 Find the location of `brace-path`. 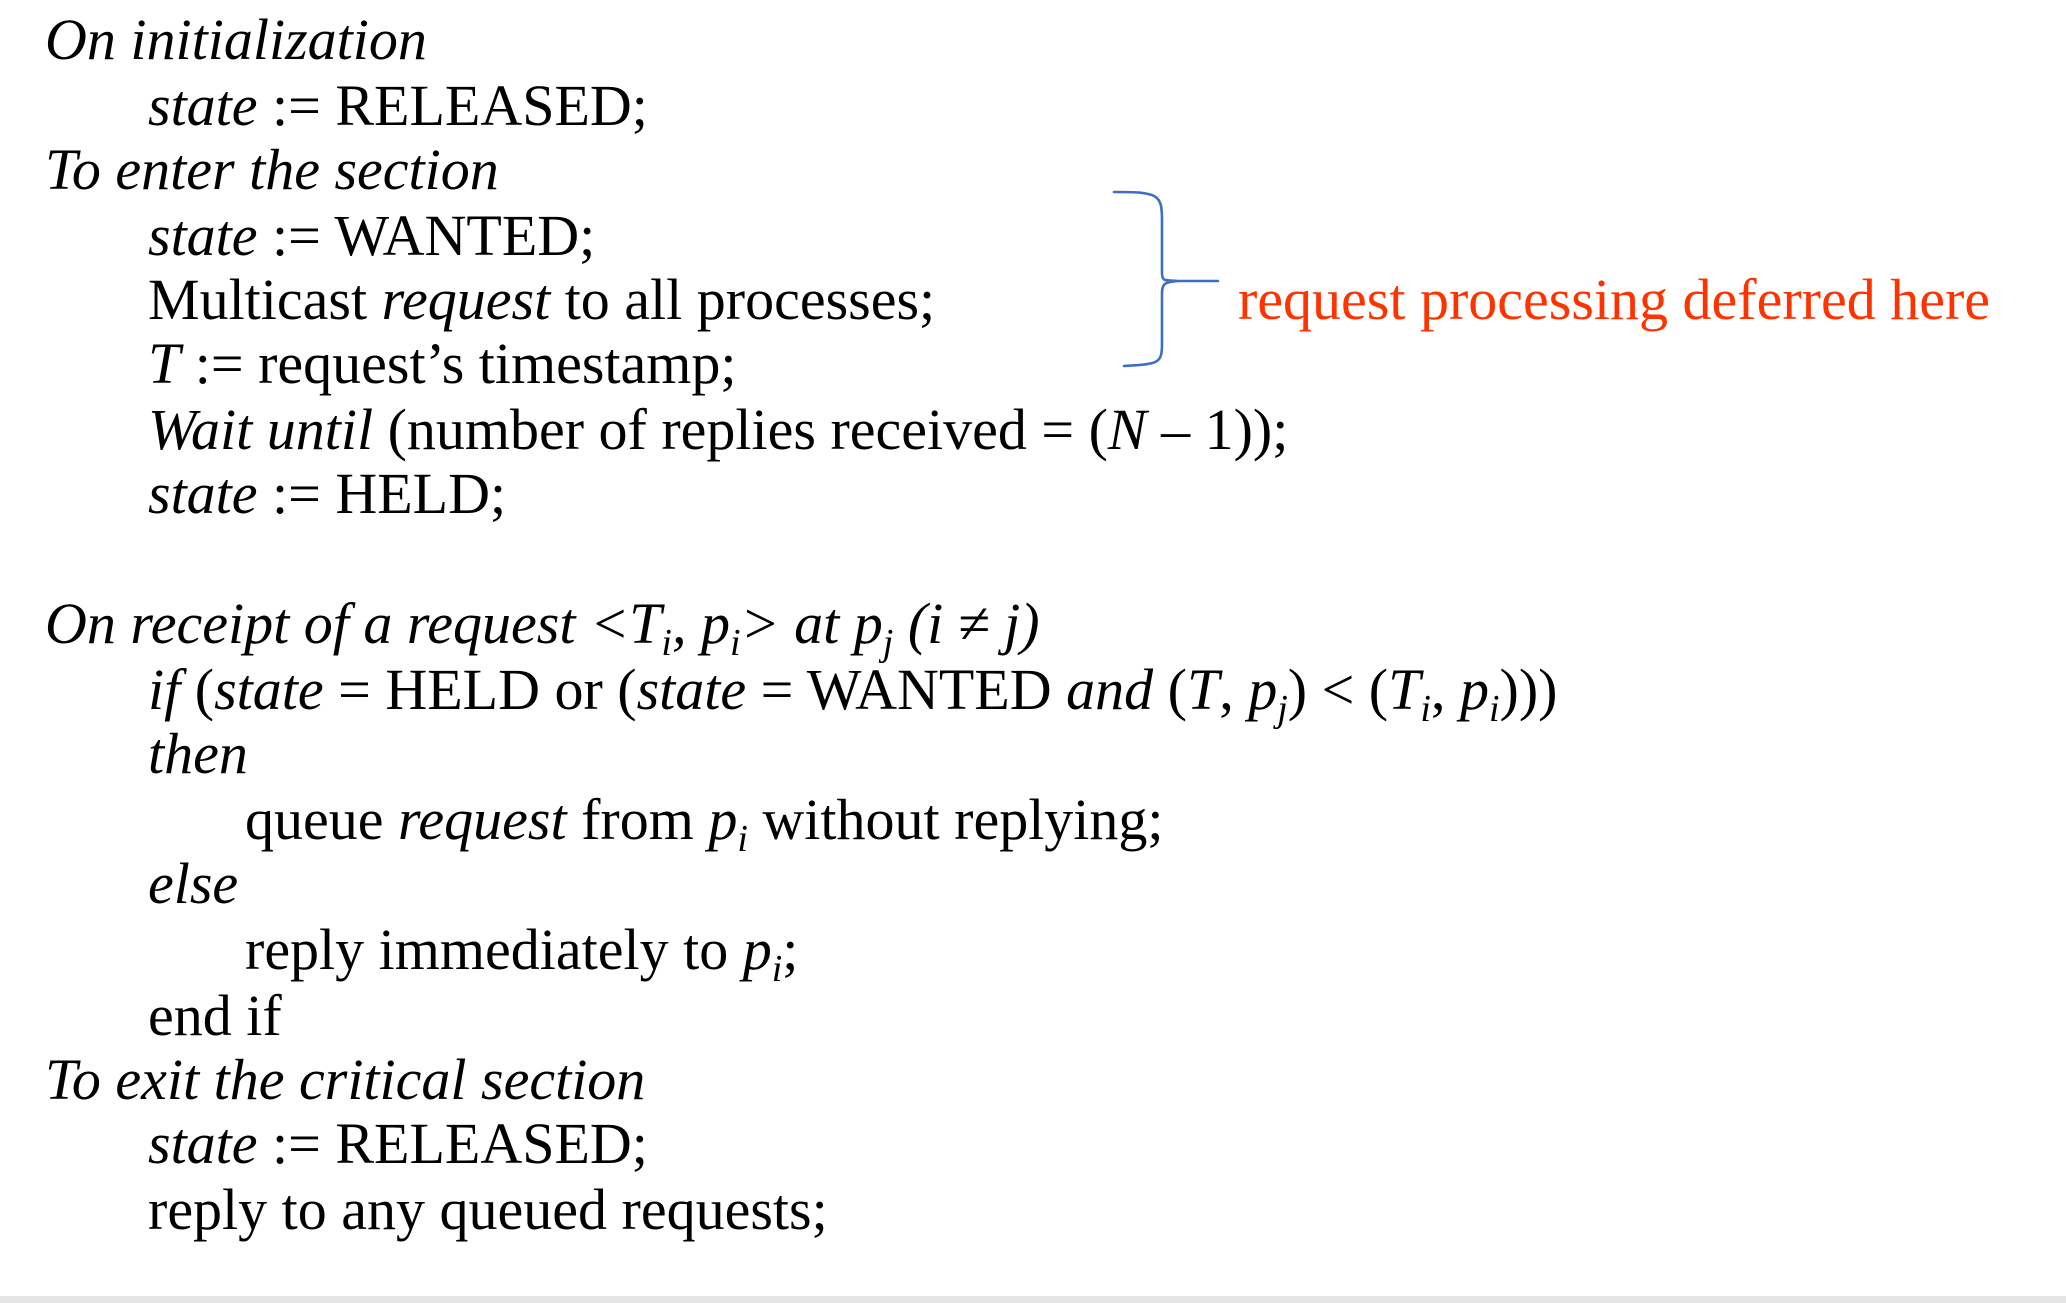

brace-path is located at coordinates (1166, 279).